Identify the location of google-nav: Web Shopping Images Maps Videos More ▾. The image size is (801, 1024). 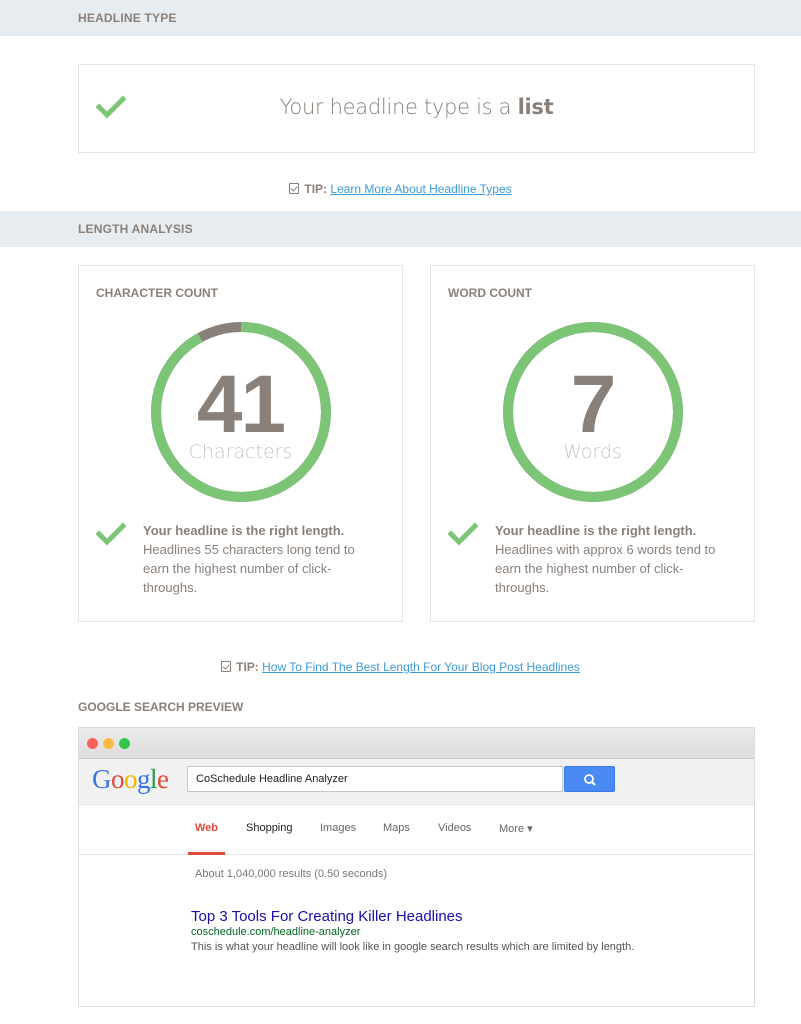
(416, 830).